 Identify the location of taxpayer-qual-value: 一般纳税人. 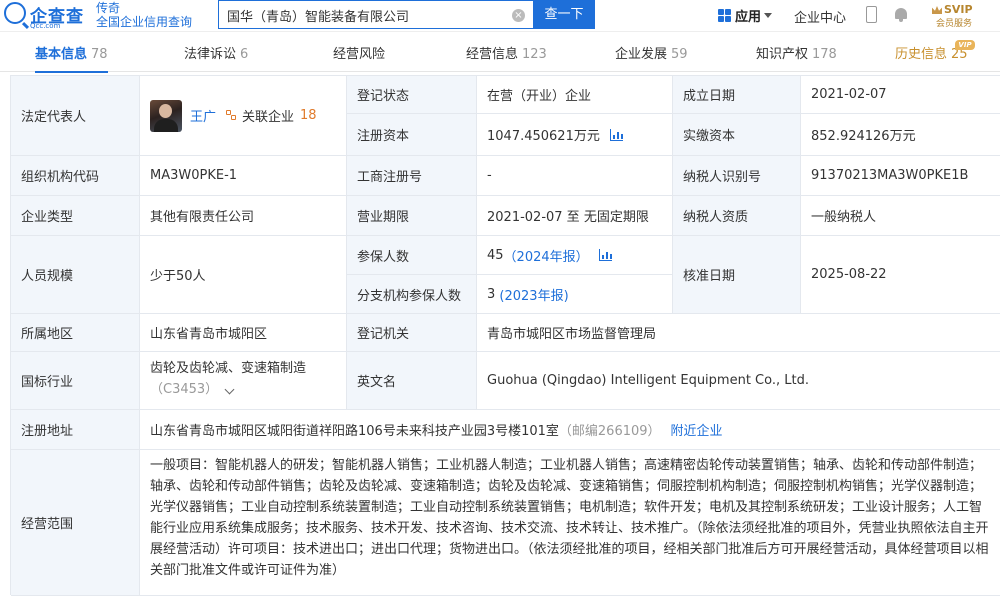
(900, 216).